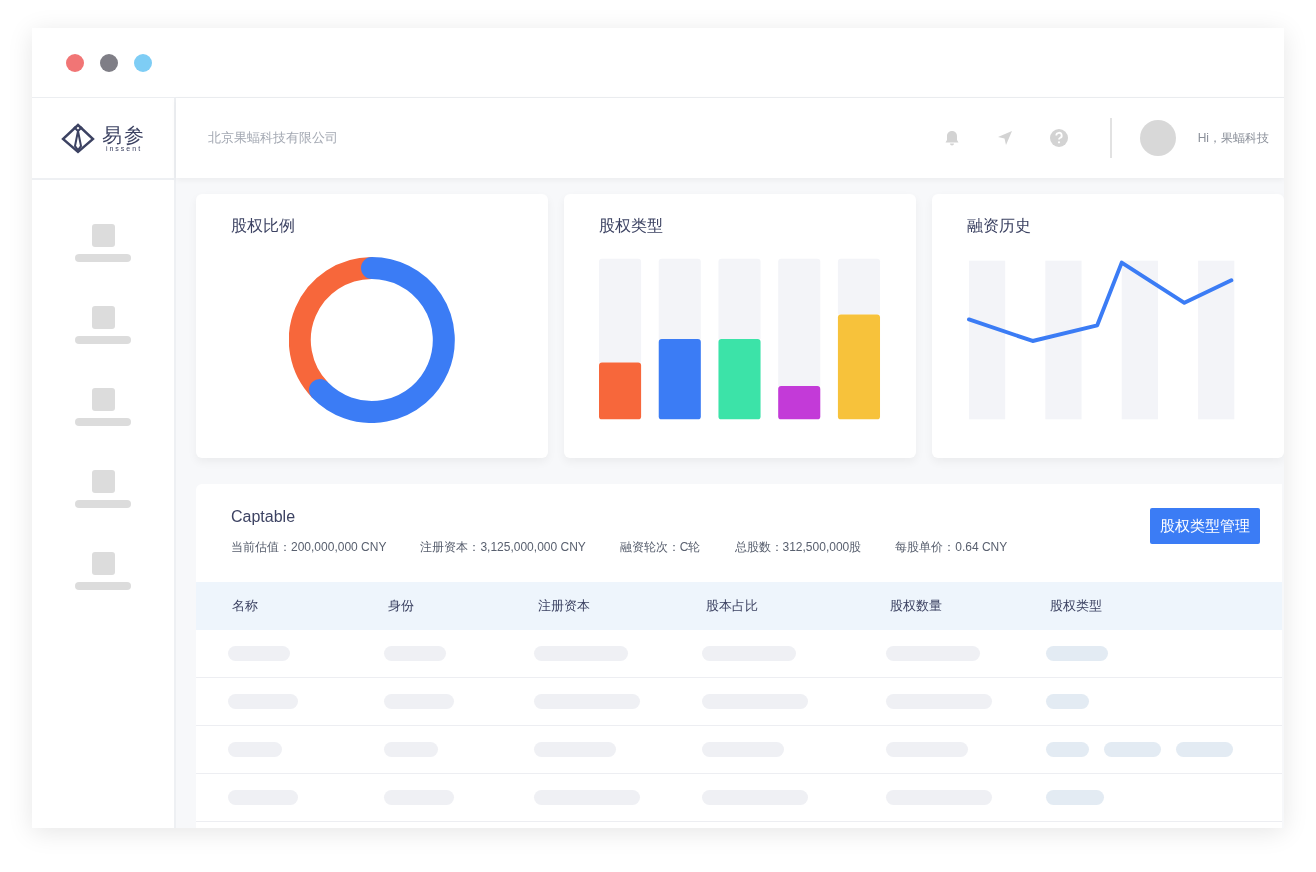  I want to click on logo-name: 易参, so click(124, 134).